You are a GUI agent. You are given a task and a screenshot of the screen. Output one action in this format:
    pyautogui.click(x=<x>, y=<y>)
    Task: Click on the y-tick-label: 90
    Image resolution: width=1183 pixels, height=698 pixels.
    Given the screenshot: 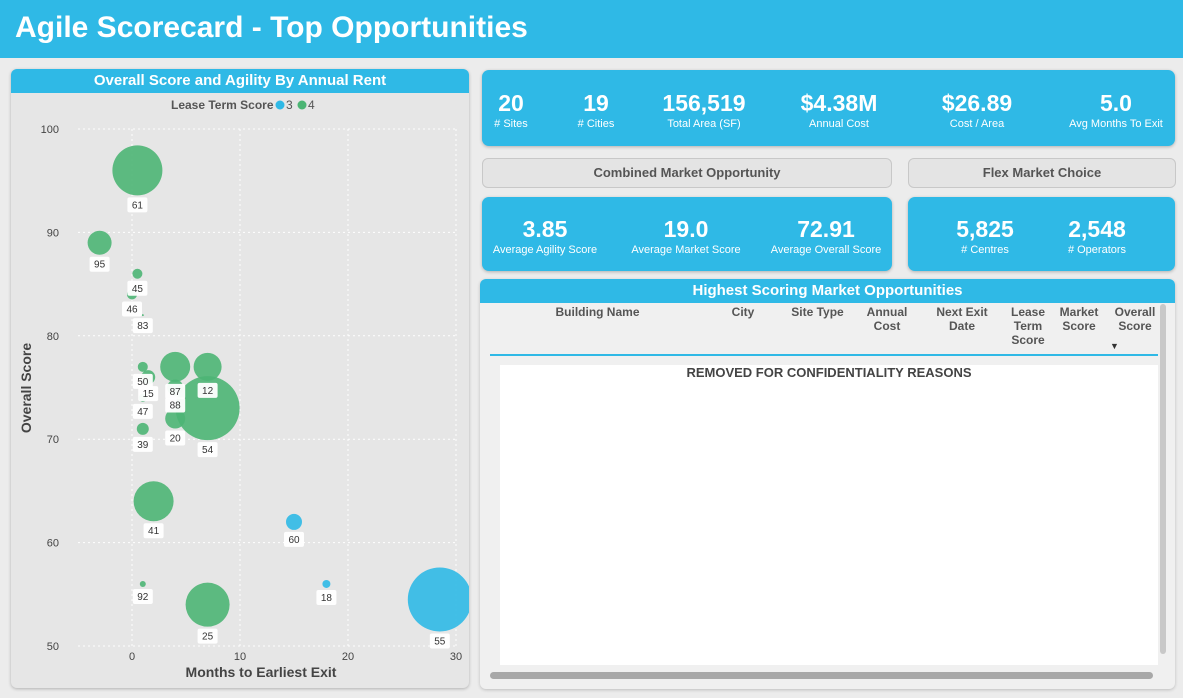 What is the action you would take?
    pyautogui.click(x=53, y=233)
    